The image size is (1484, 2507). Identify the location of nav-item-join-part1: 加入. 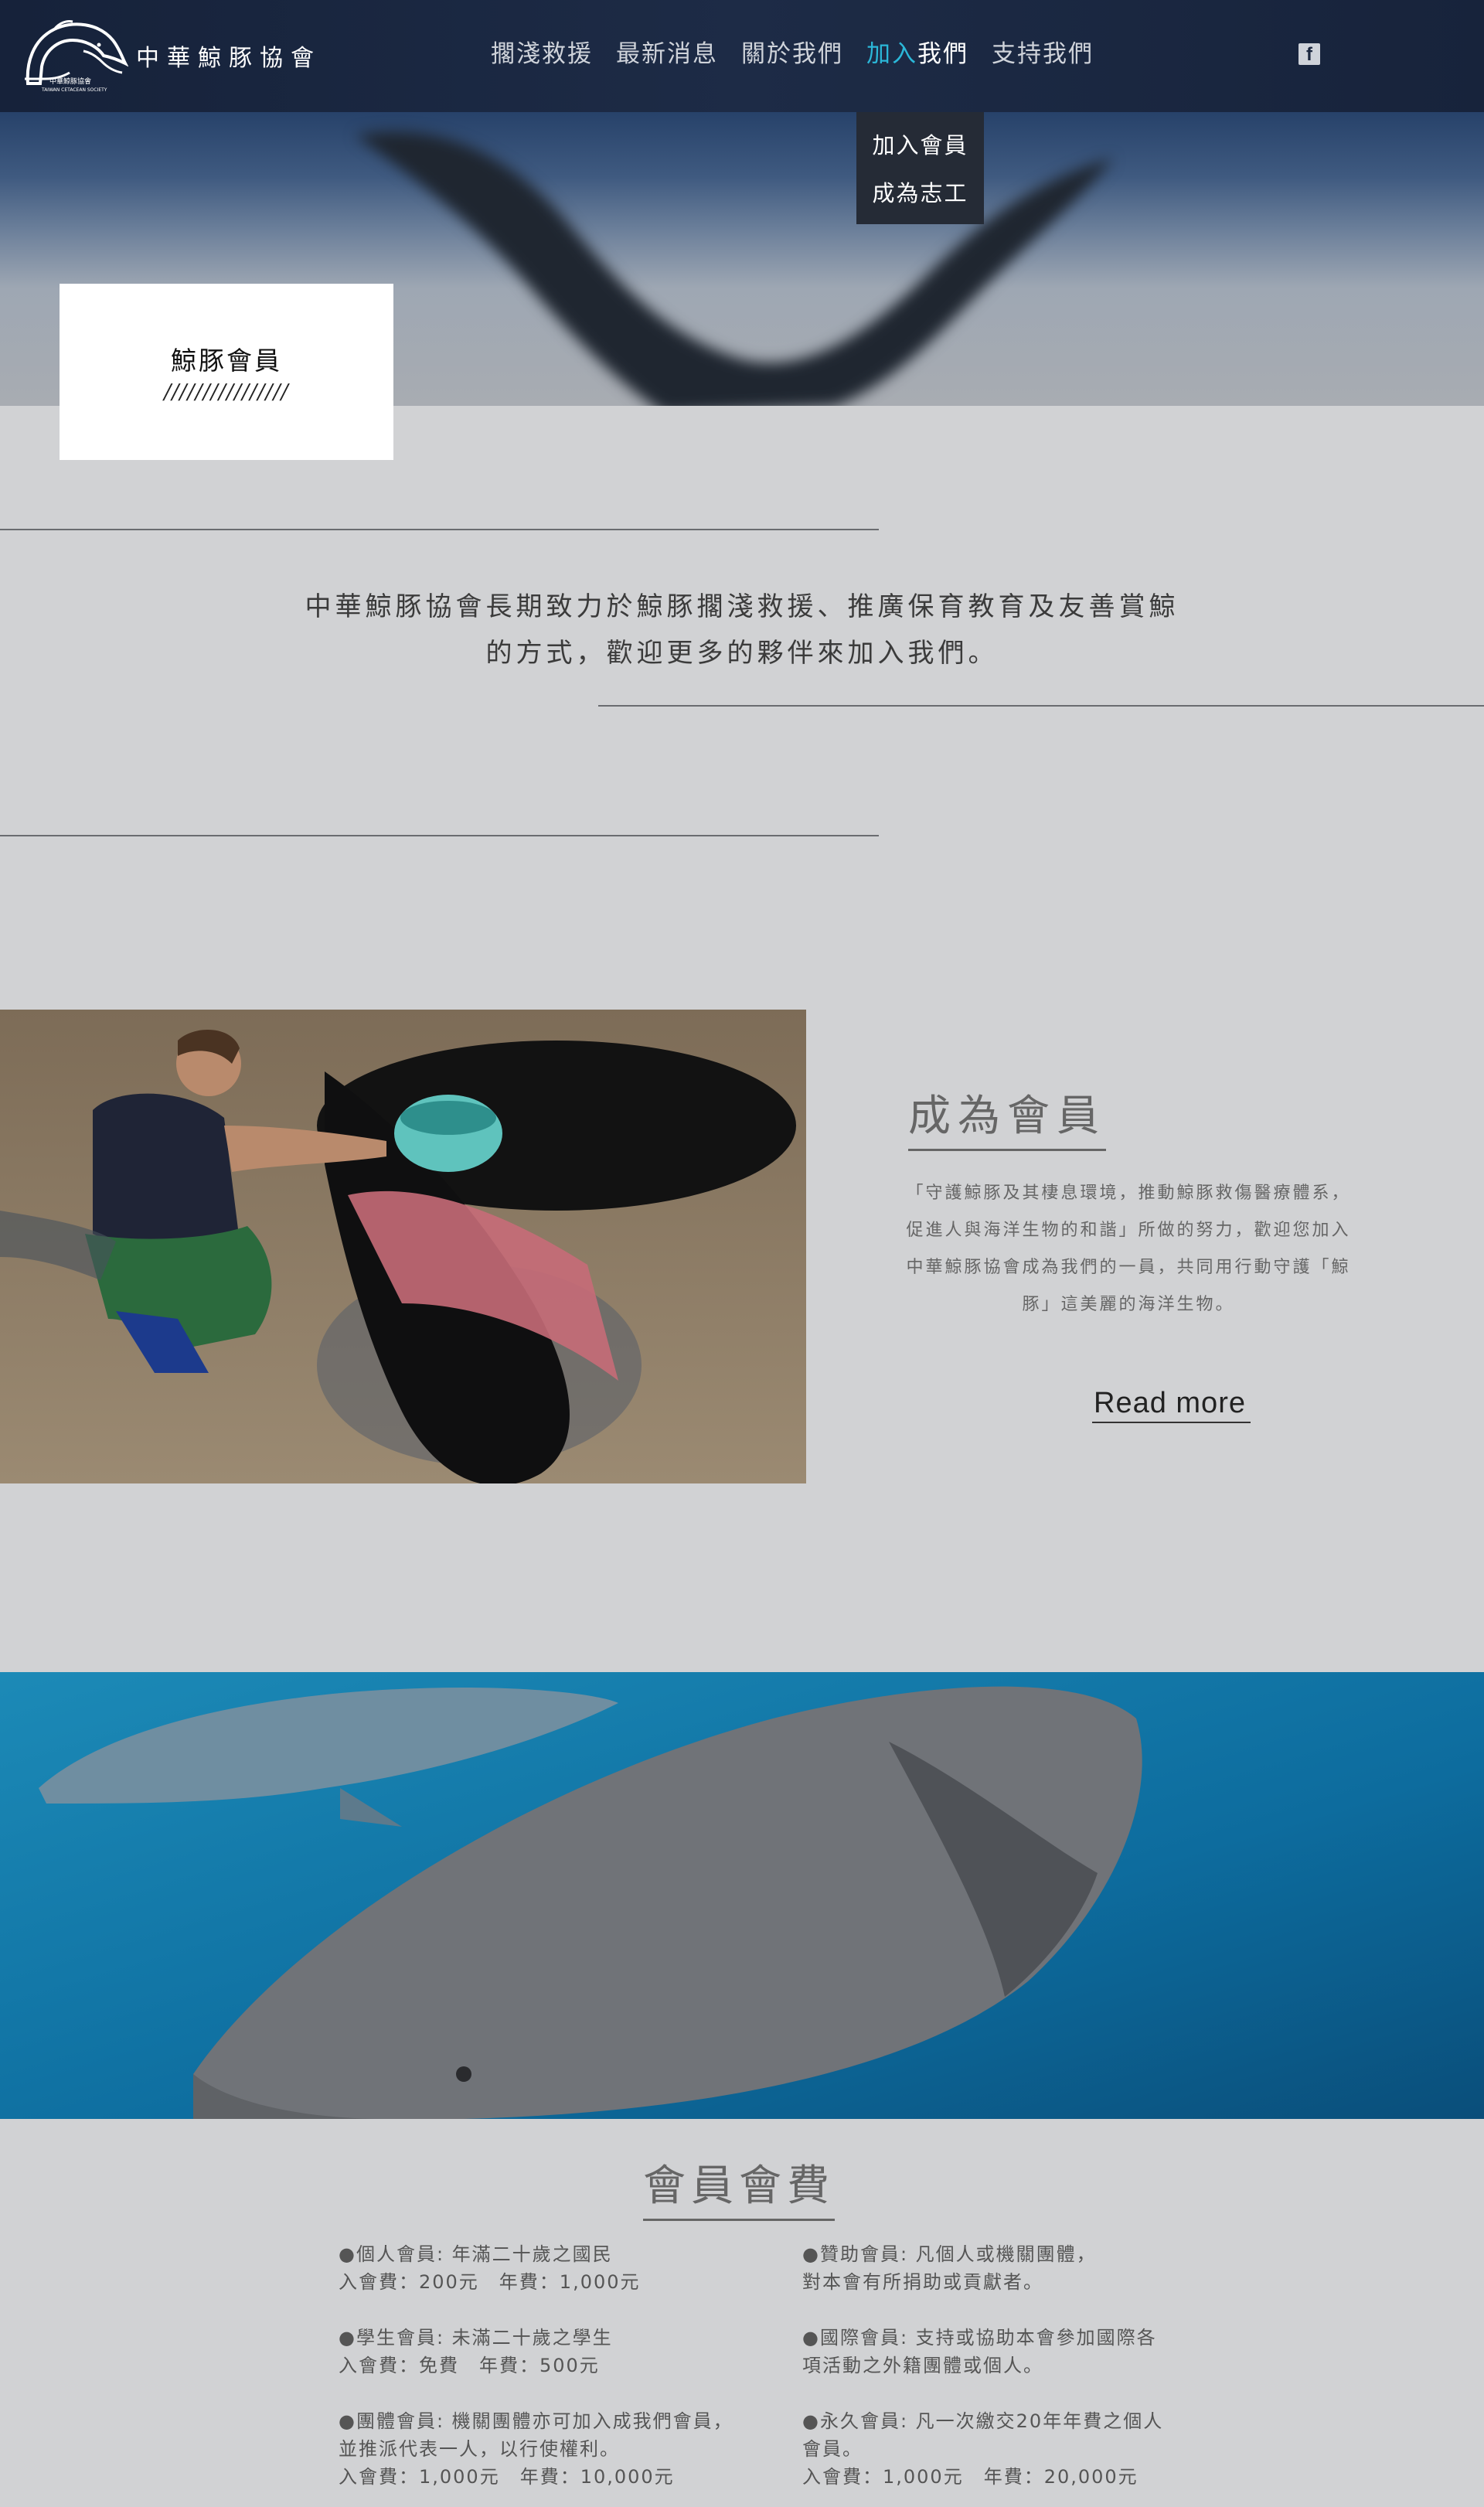
(891, 54).